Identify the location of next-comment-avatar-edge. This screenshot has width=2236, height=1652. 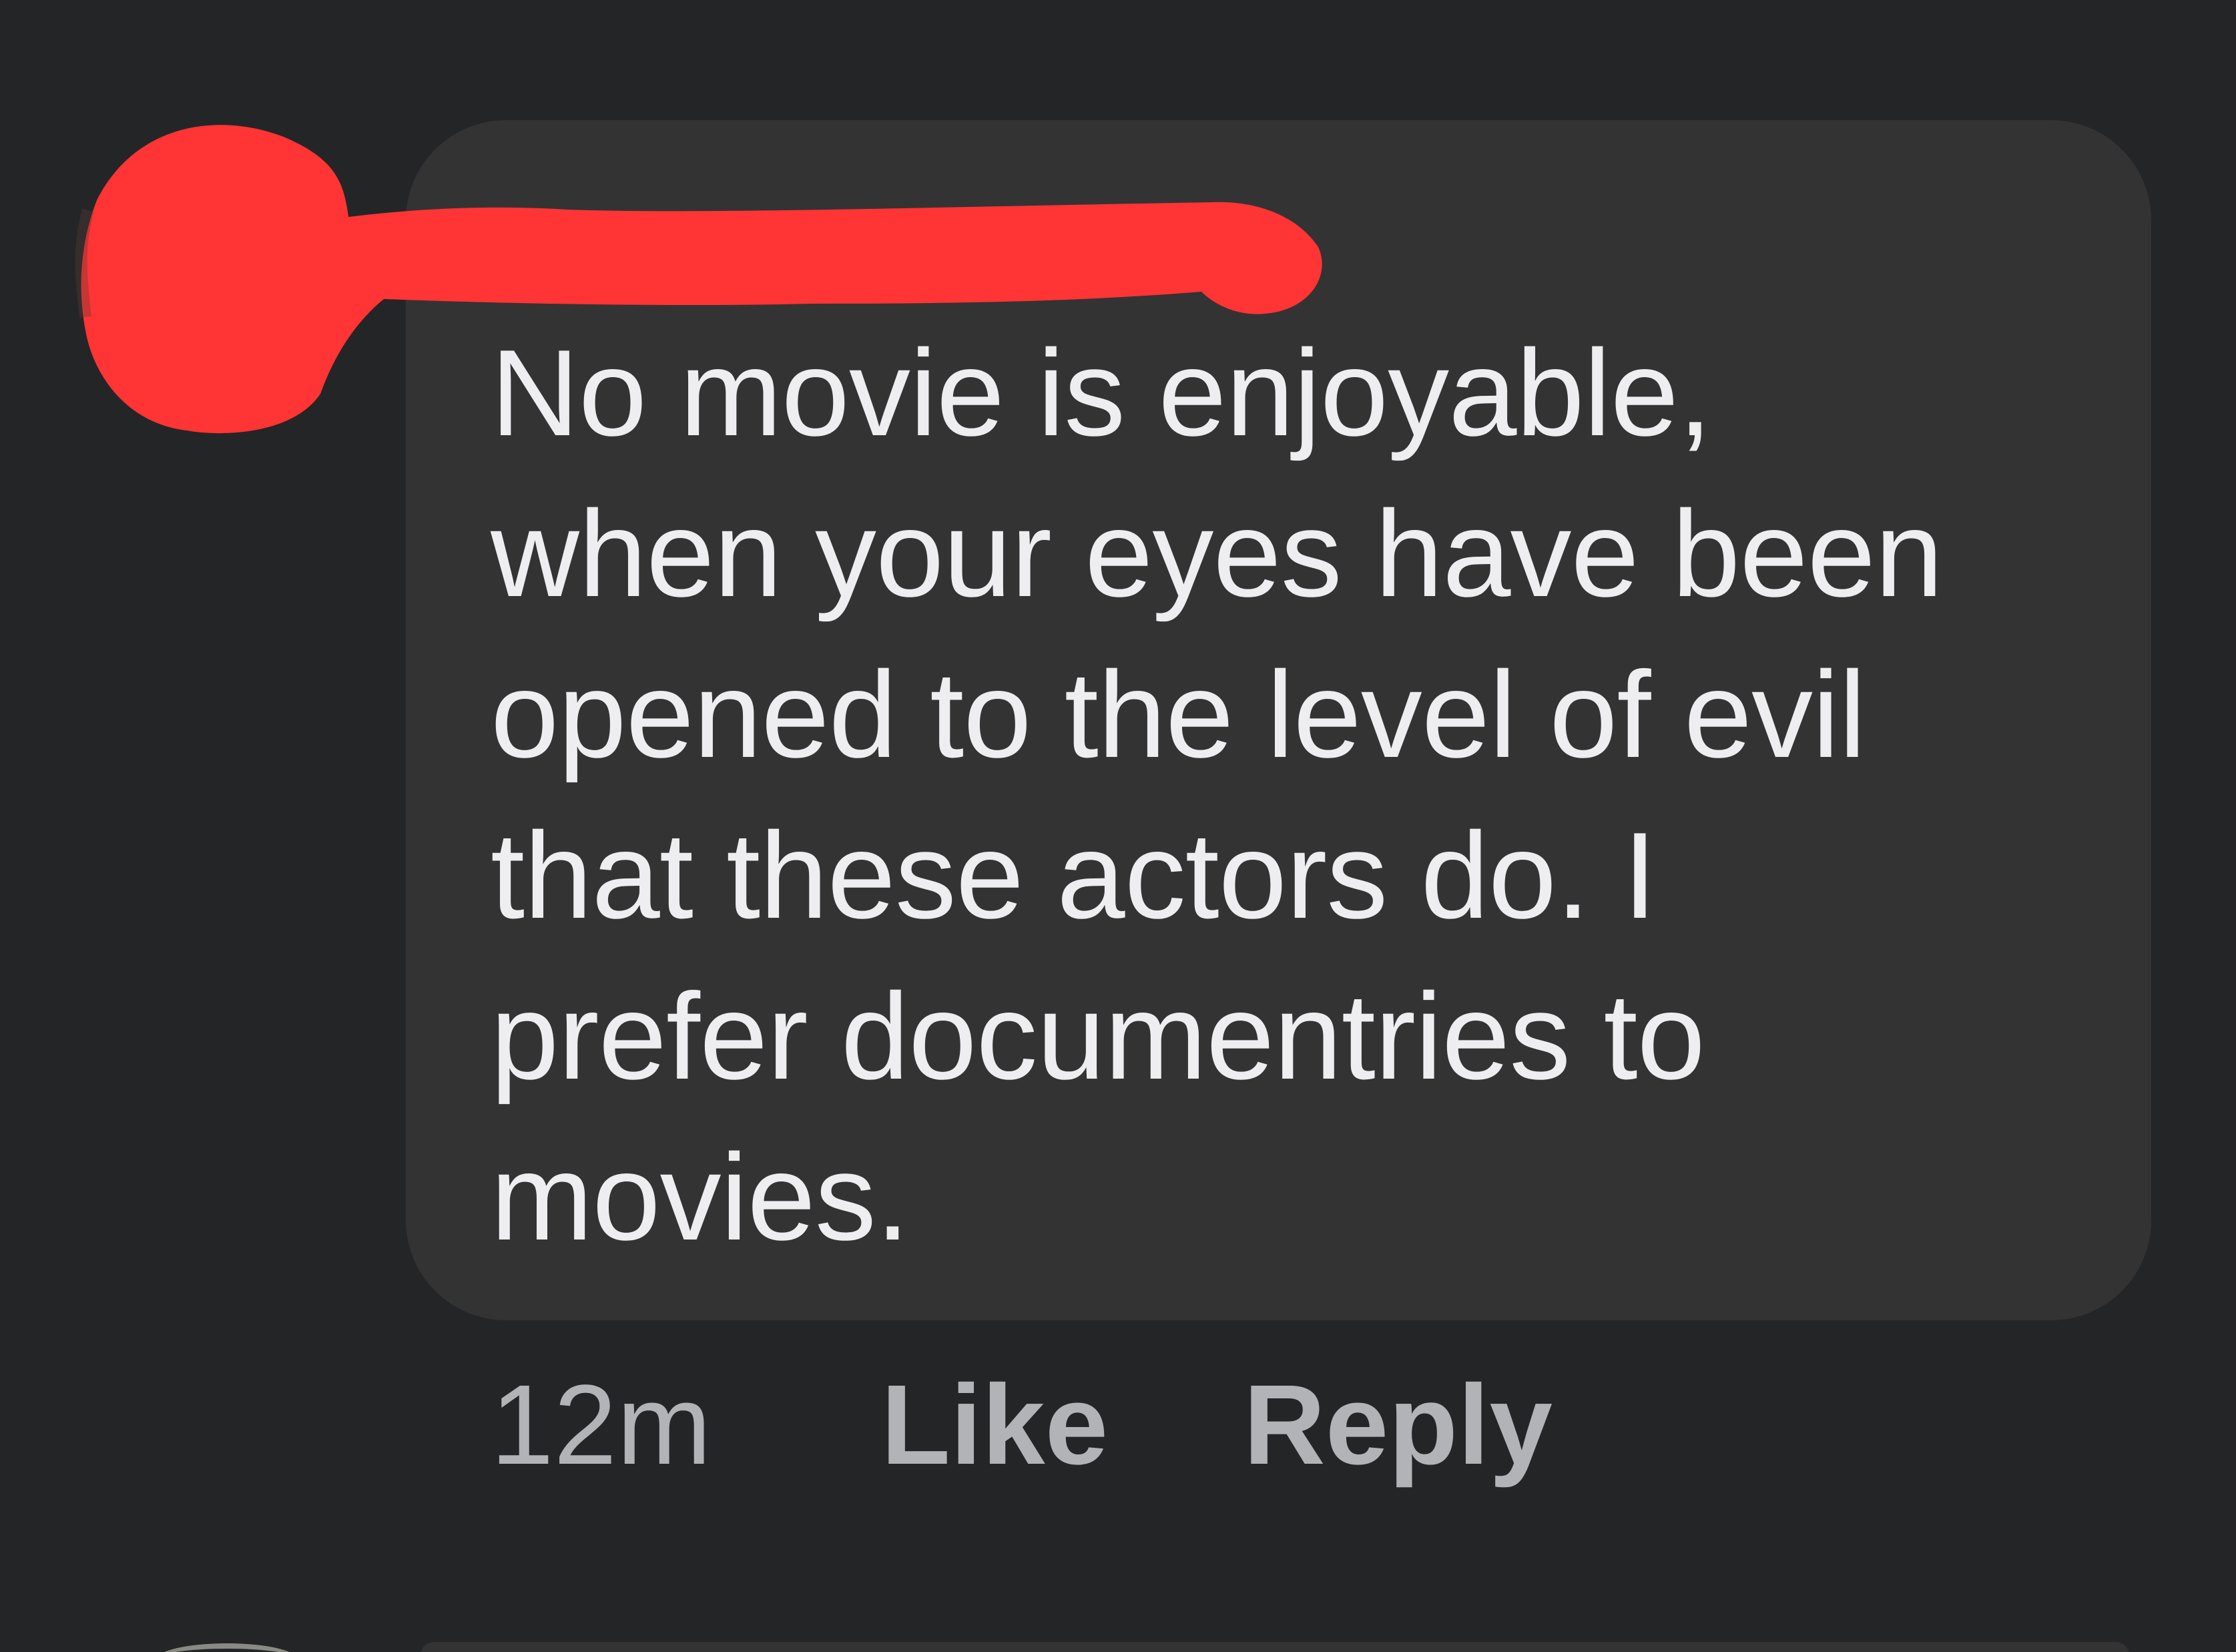
(227, 1647).